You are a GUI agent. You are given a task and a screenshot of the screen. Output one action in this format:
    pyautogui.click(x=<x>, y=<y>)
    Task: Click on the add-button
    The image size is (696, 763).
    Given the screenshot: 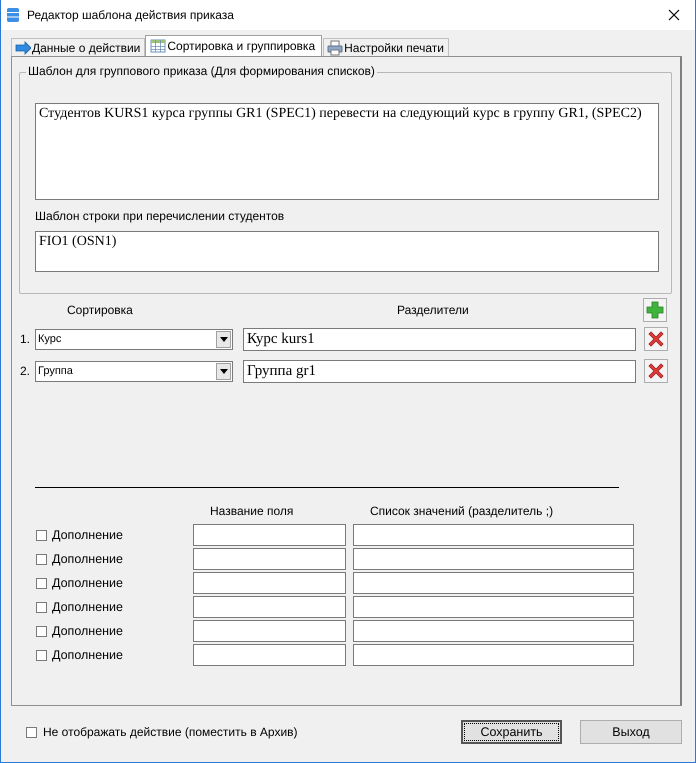 What is the action you would take?
    pyautogui.click(x=655, y=310)
    